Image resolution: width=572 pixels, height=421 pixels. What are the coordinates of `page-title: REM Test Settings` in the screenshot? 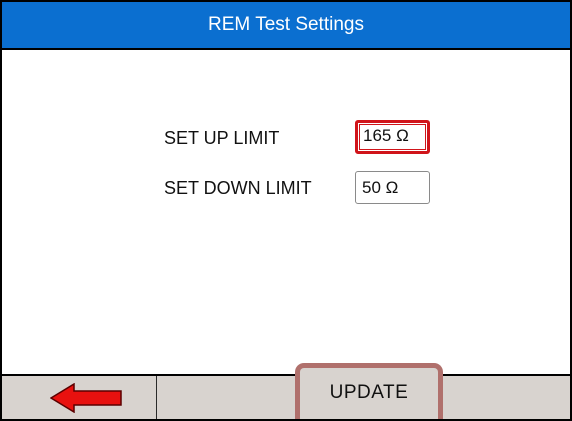 It's located at (286, 24).